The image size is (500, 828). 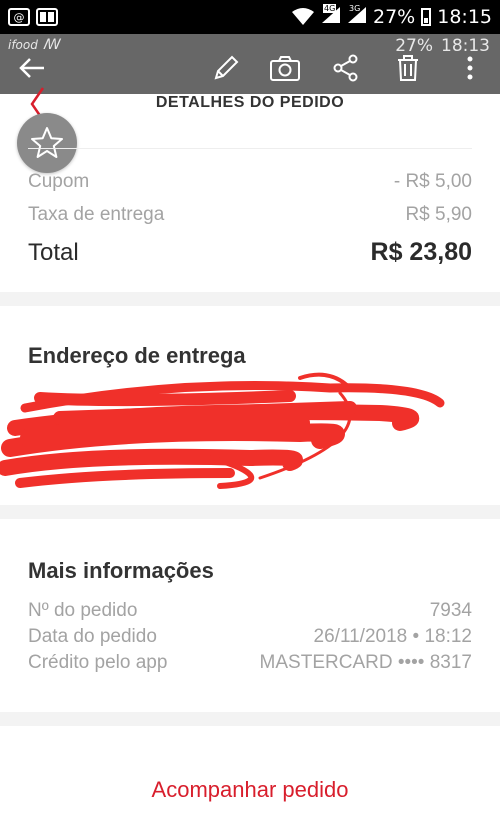 I want to click on track-order-button: Acompanhar pedido, so click(x=250, y=790).